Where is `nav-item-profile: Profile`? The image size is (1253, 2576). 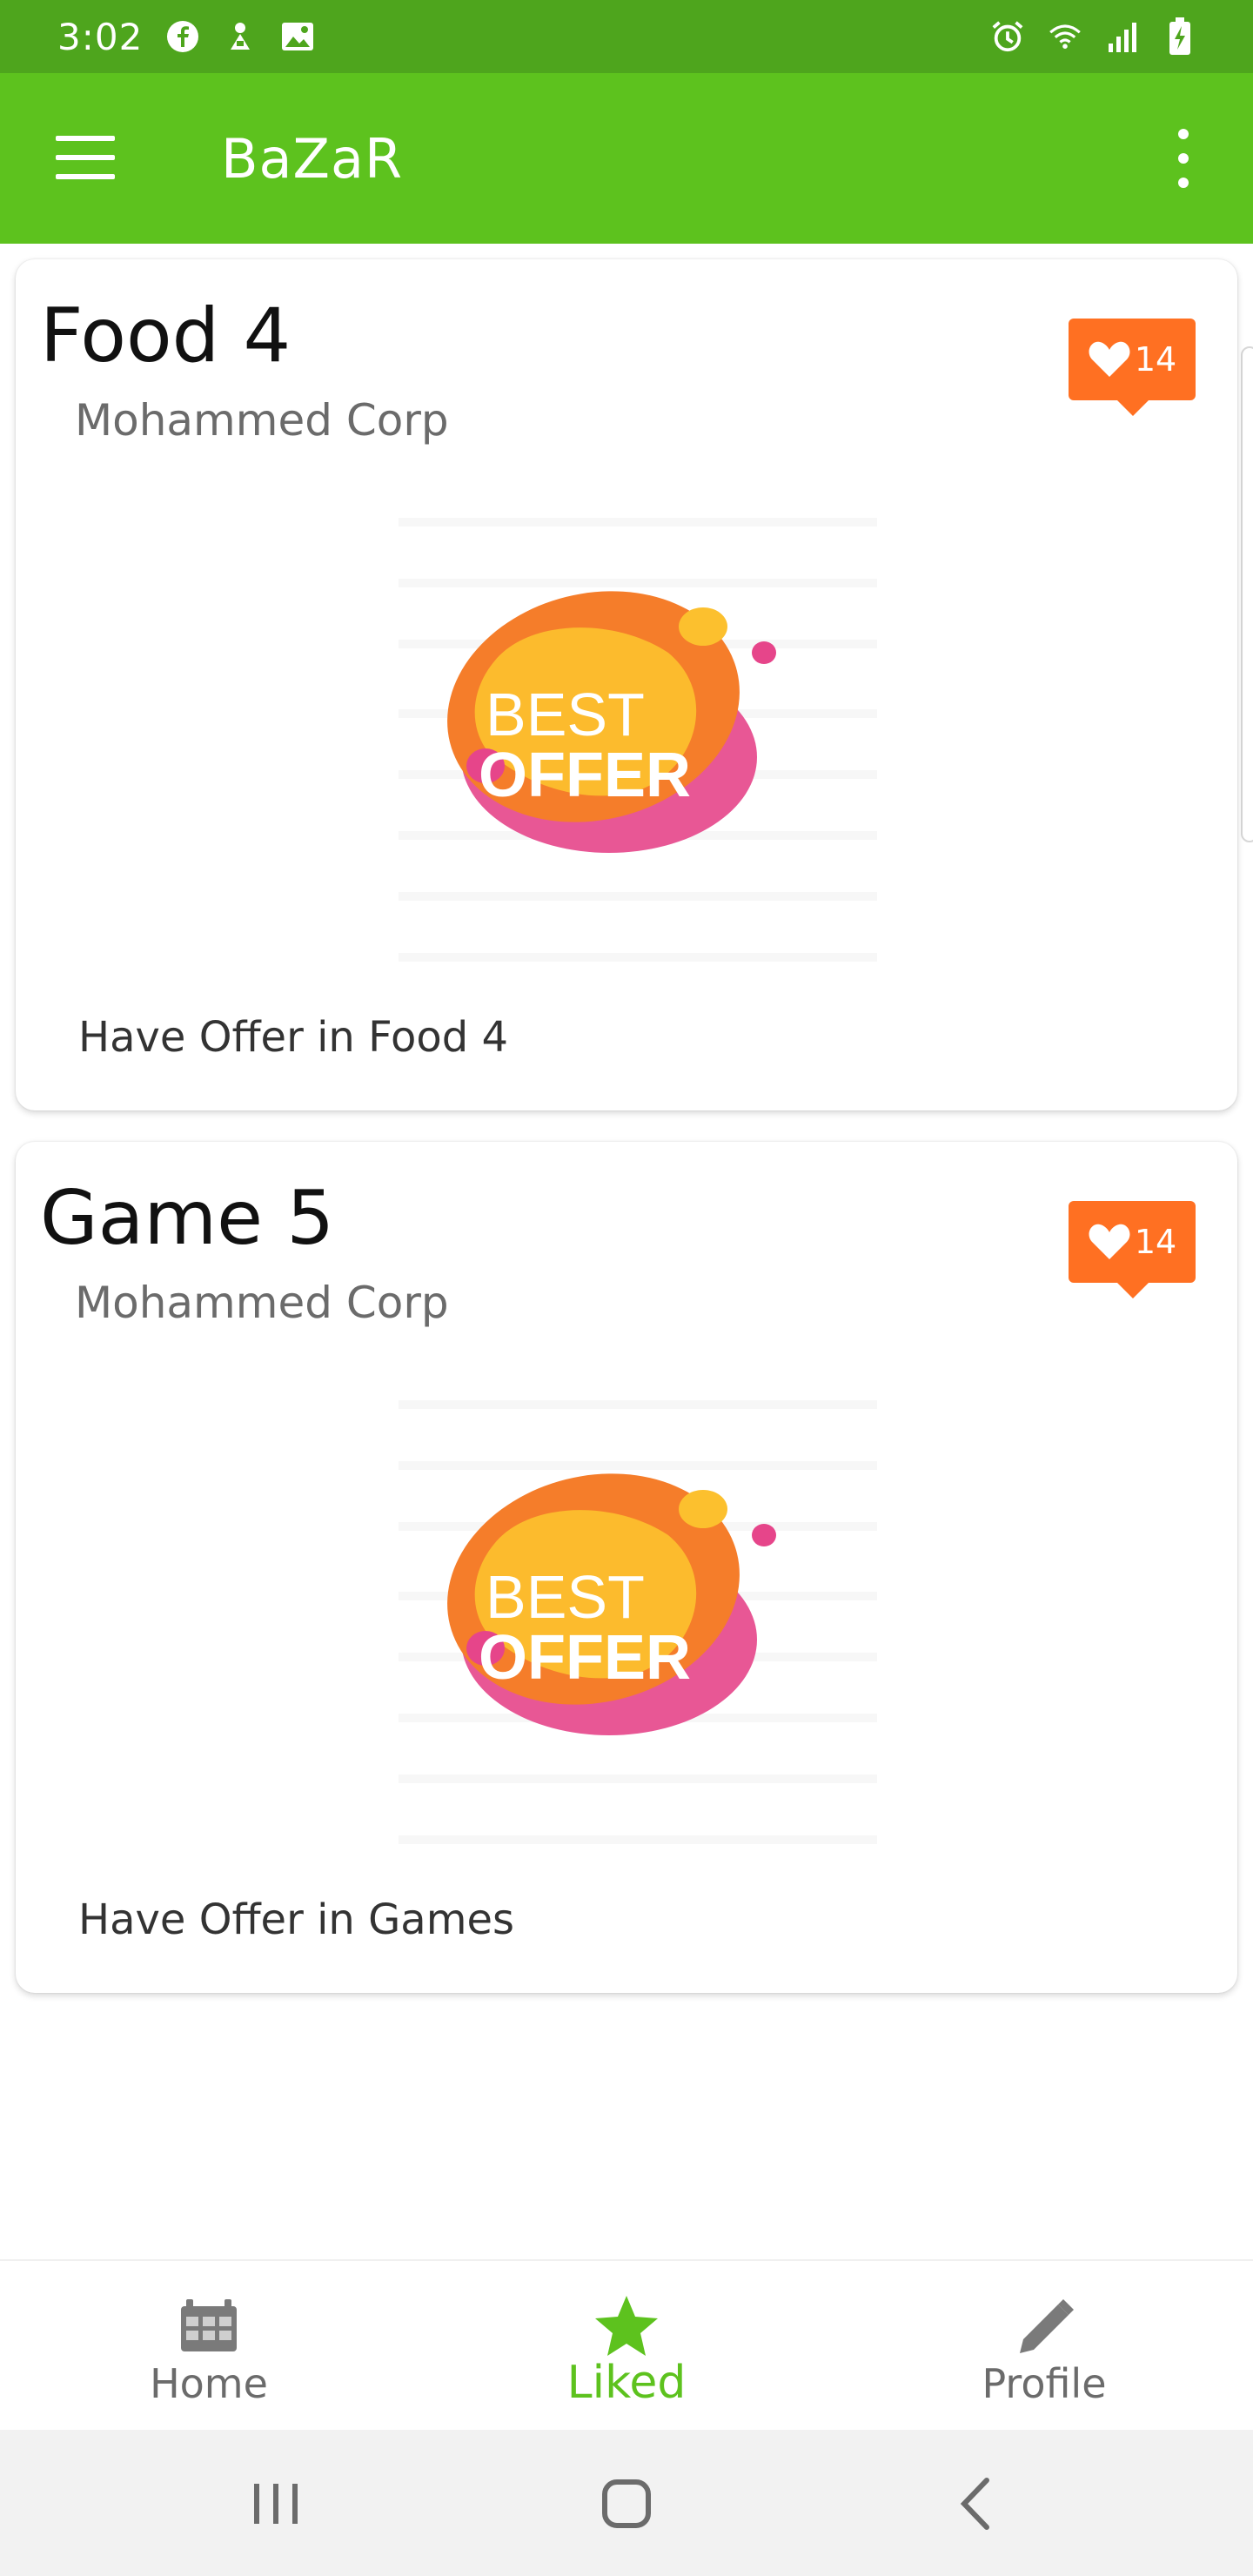
nav-item-profile: Profile is located at coordinates (1044, 2346).